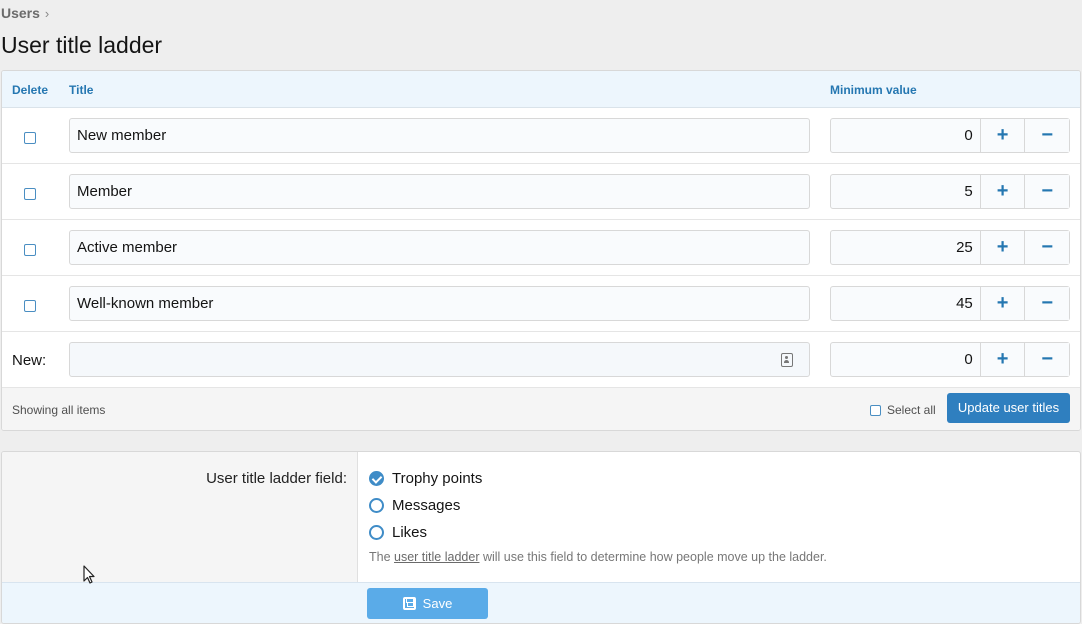 Image resolution: width=1082 pixels, height=624 pixels. What do you see at coordinates (276, 478) in the screenshot?
I see `ladder-field-label: User title ladder field:` at bounding box center [276, 478].